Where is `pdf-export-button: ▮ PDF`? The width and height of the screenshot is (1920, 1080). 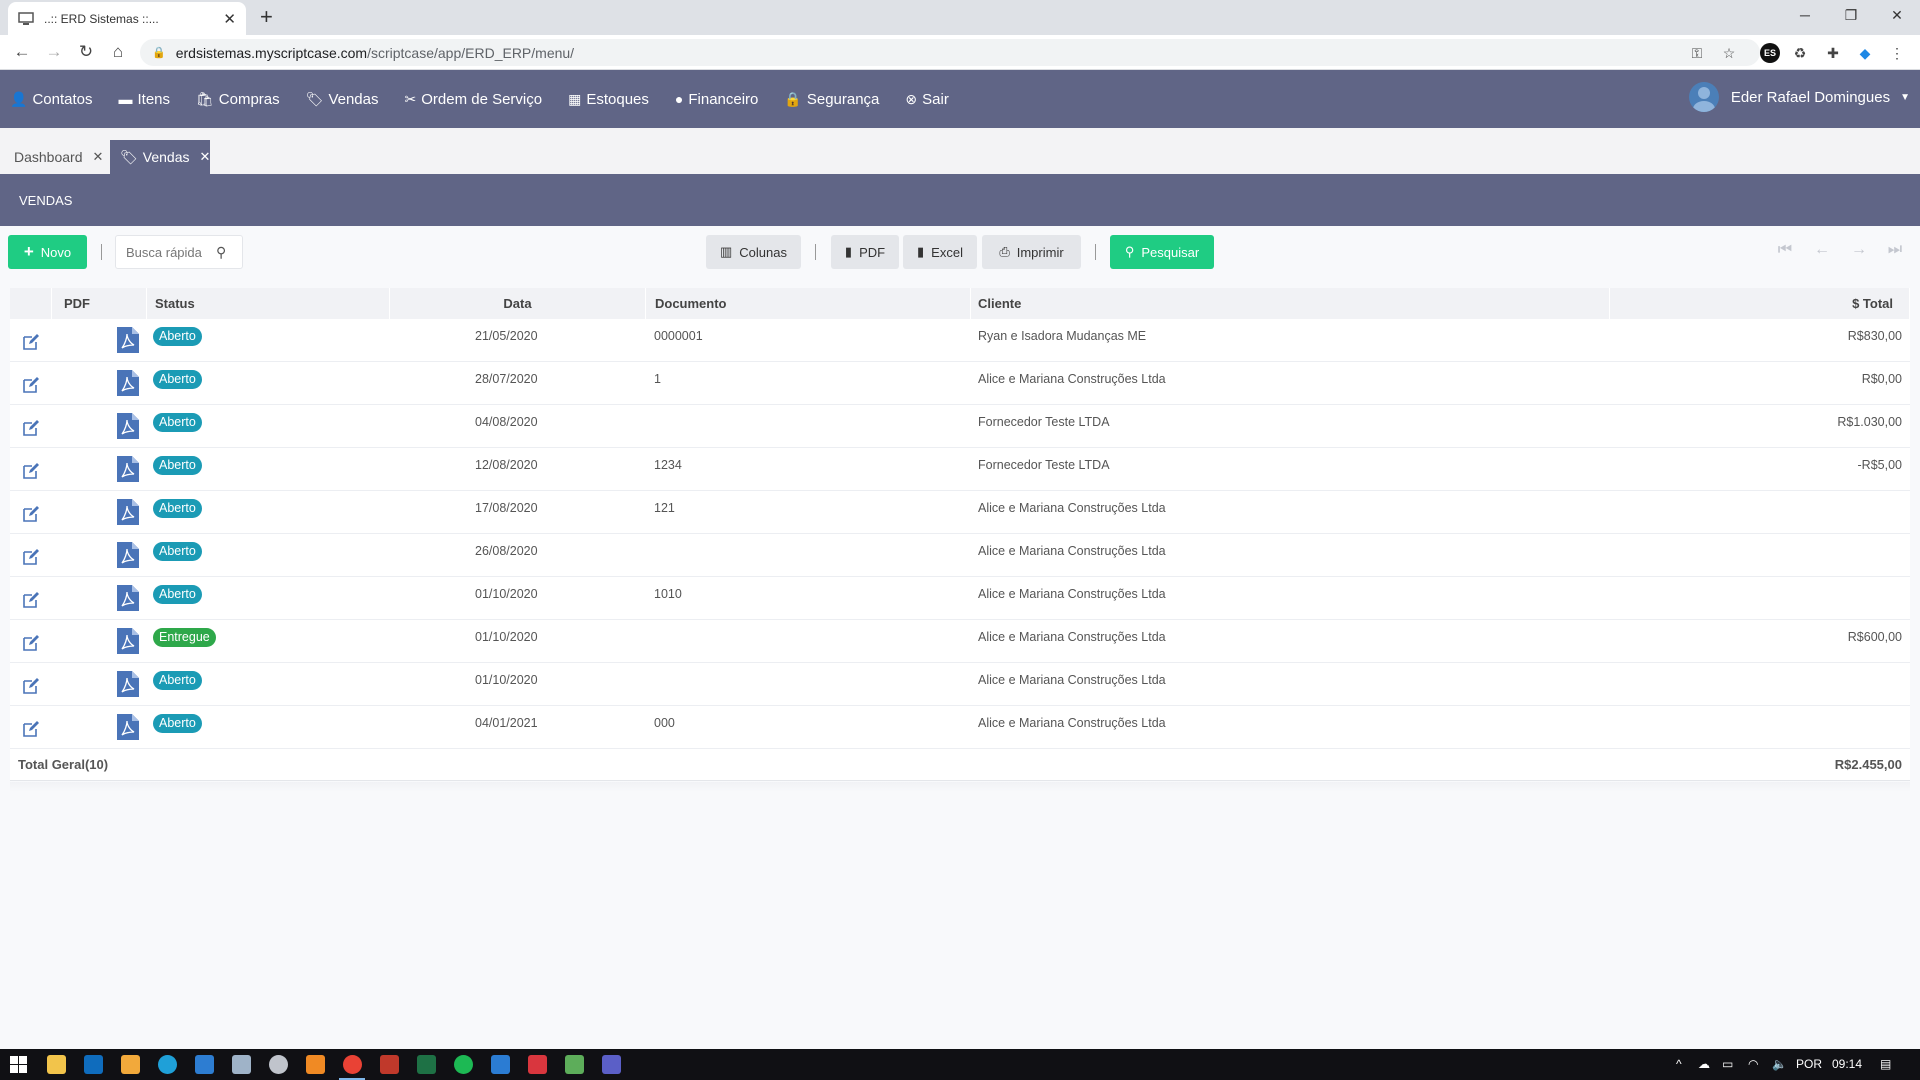
pdf-export-button: ▮ PDF is located at coordinates (865, 252).